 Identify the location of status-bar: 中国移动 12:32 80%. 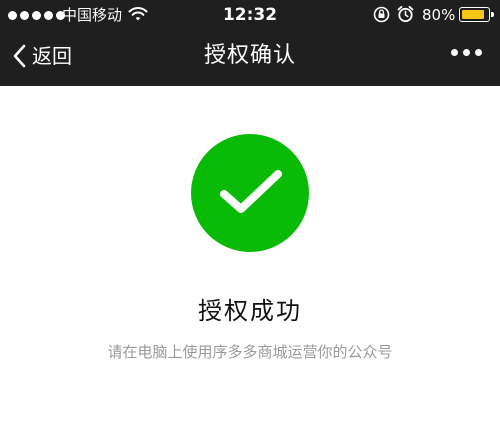
(250, 15).